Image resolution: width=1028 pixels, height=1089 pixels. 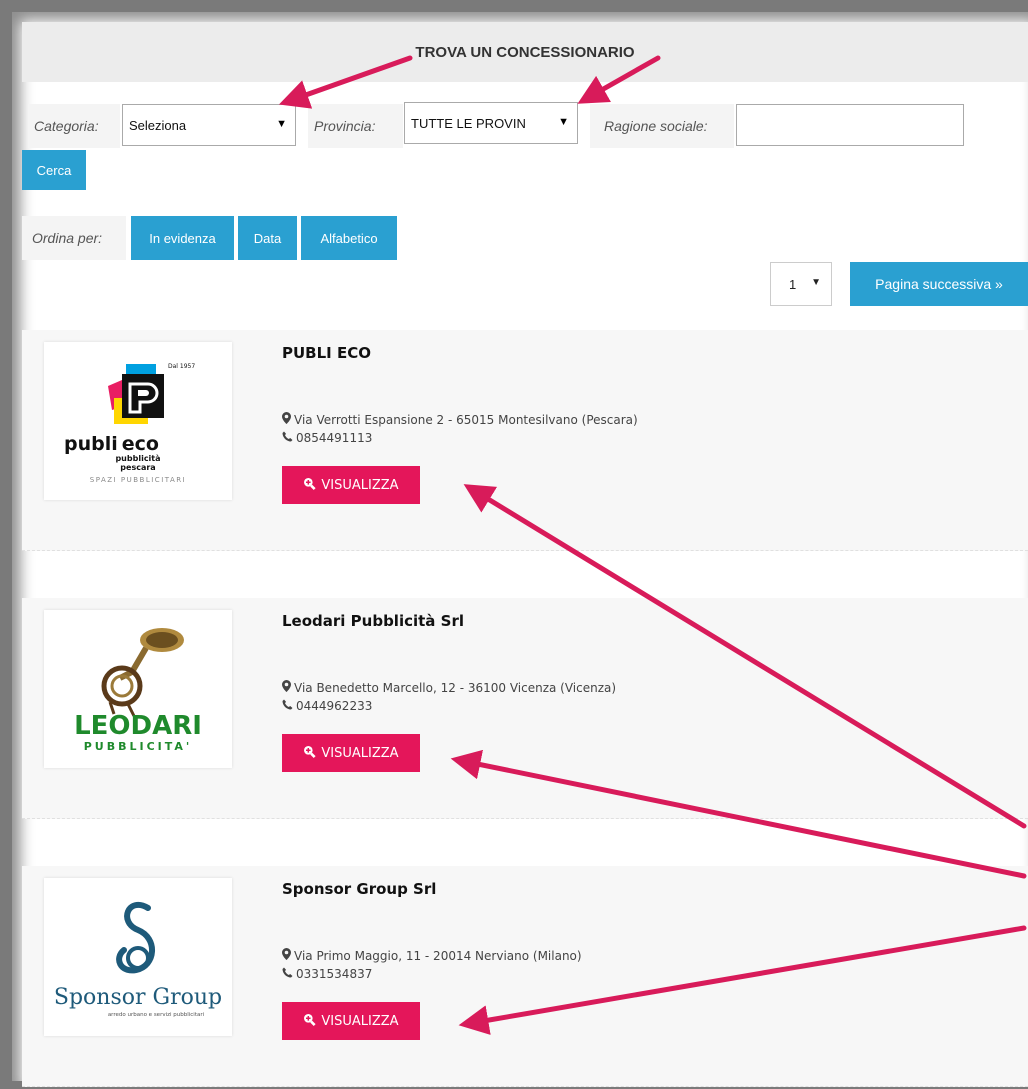 What do you see at coordinates (939, 284) in the screenshot?
I see `next-page-button: Pagina successiva »` at bounding box center [939, 284].